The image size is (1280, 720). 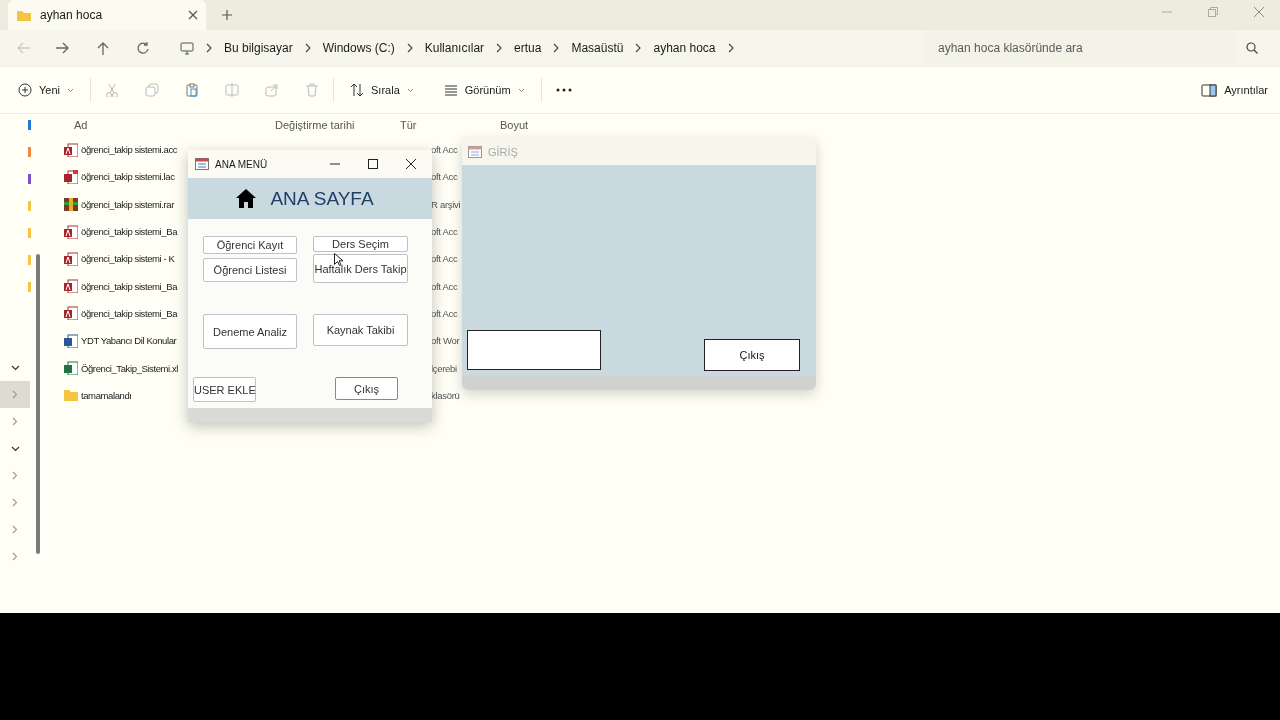 I want to click on file-name: Öğrenci_Takip_Sistemi.xl, so click(x=130, y=368).